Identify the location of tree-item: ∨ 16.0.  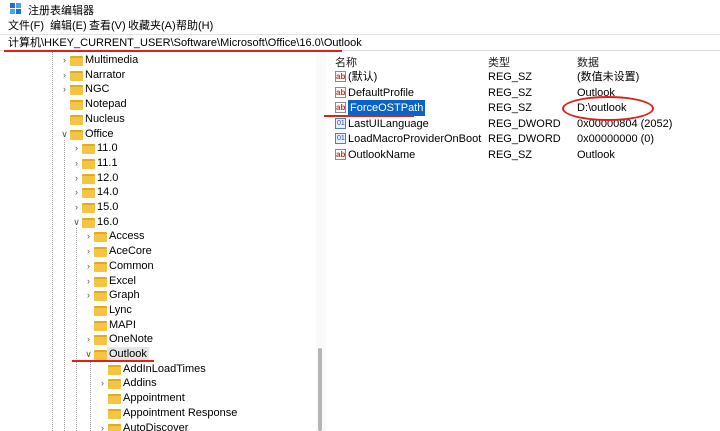
(198, 222).